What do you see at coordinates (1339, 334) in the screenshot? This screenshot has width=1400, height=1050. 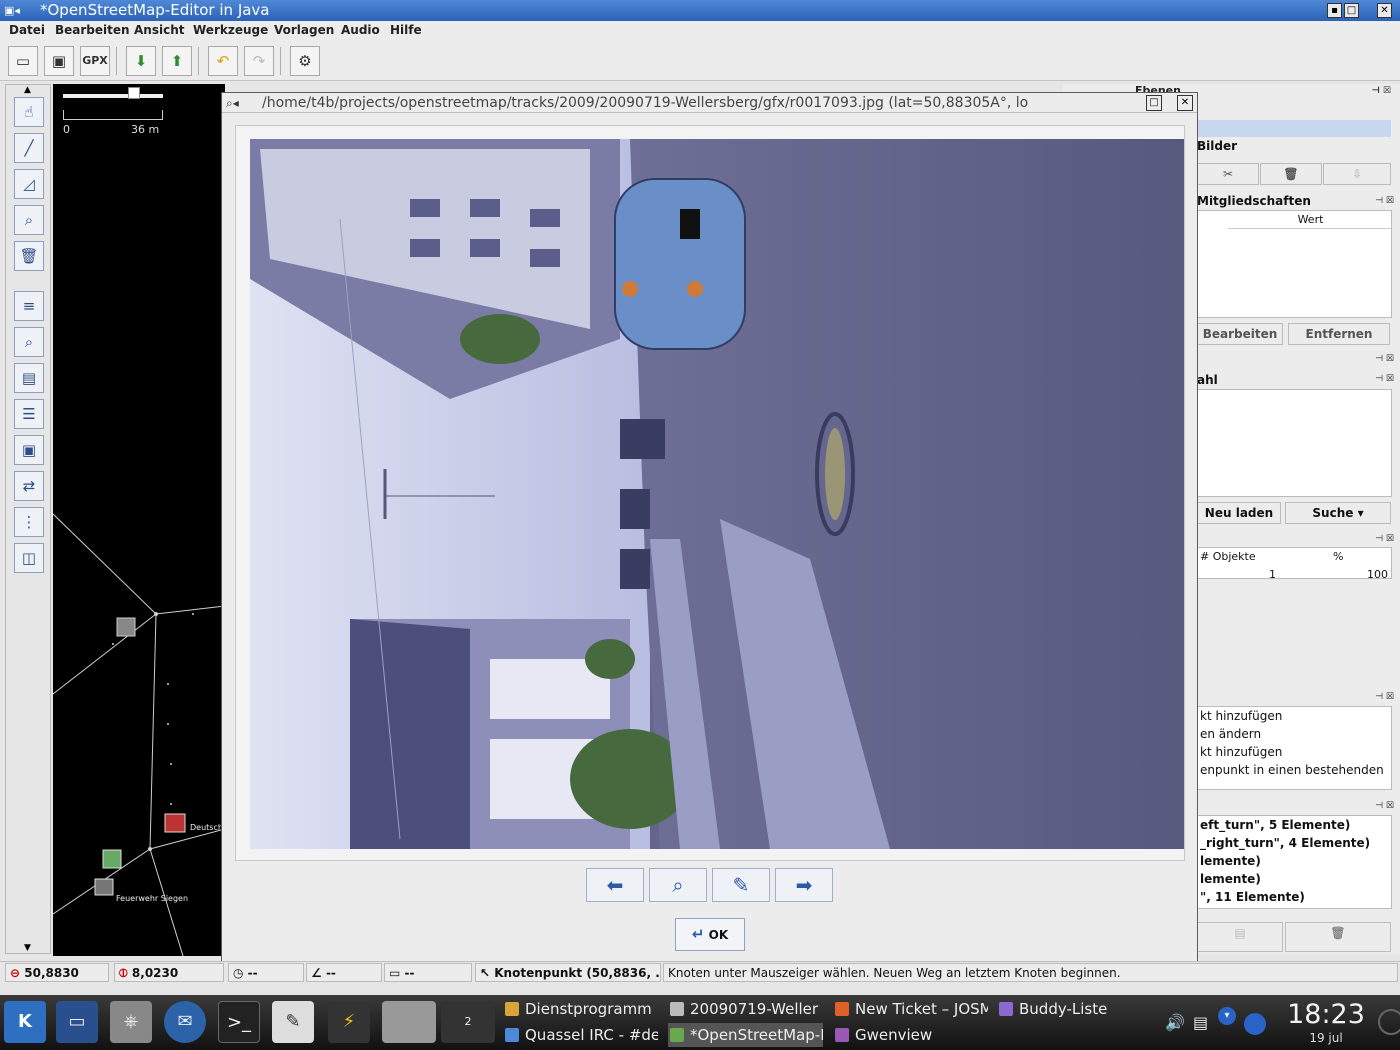 I see `entfernen-button: Entfernen` at bounding box center [1339, 334].